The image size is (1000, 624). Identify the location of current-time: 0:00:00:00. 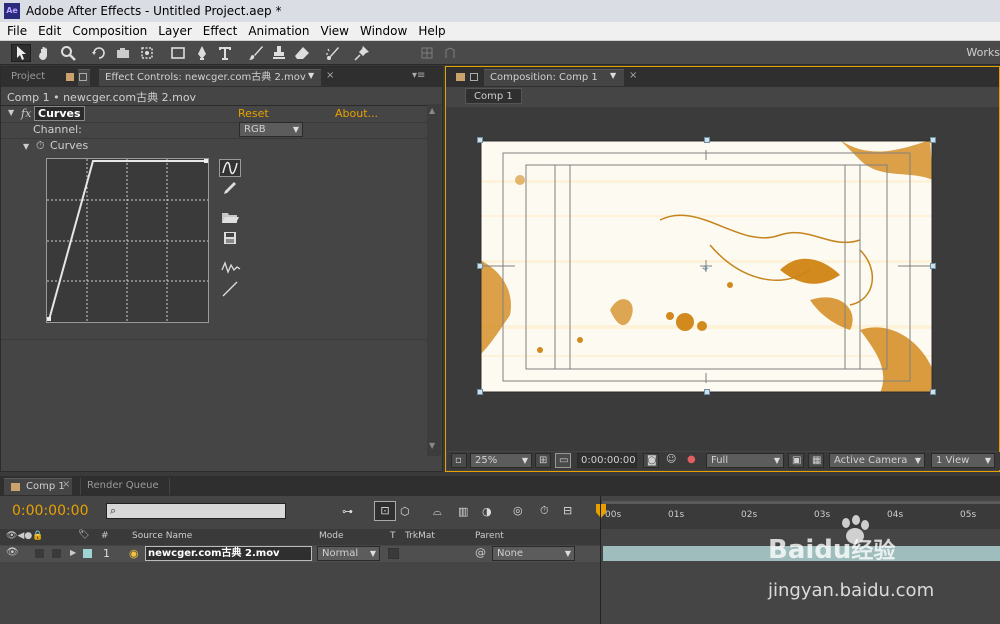
(607, 460).